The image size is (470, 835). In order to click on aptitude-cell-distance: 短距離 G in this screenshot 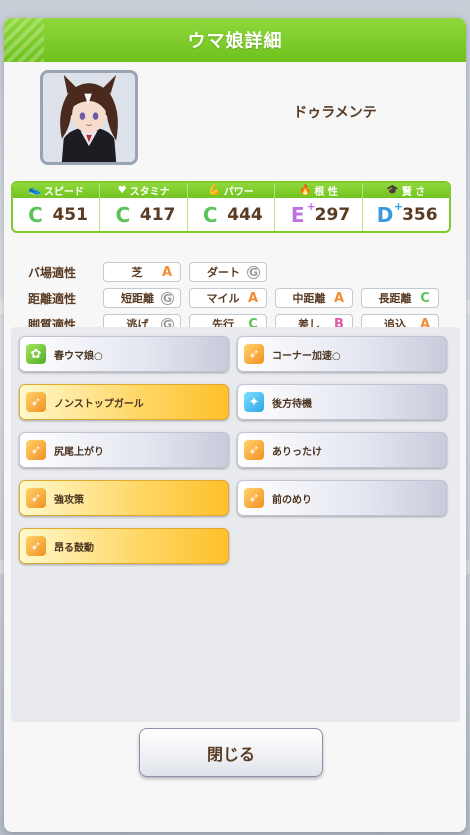, I will do `click(142, 298)`.